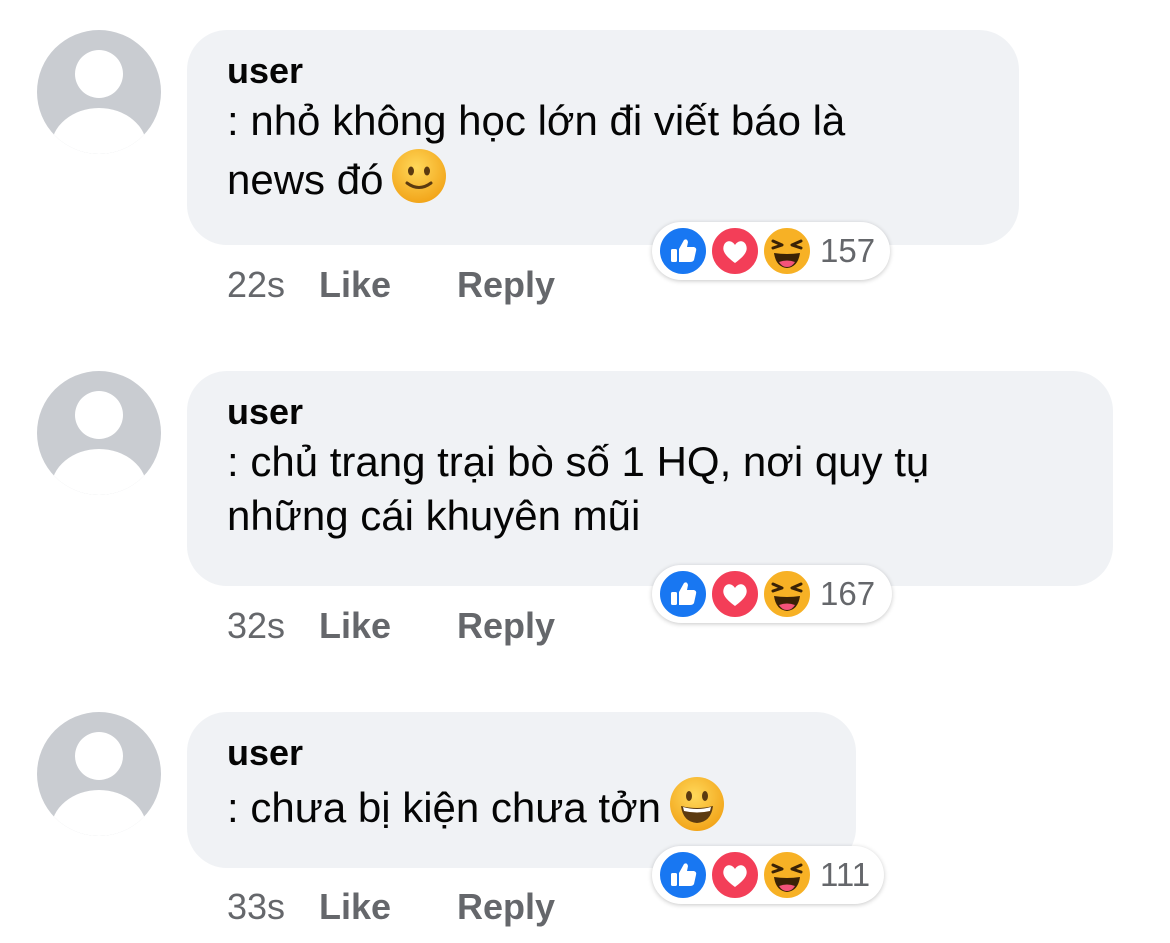  I want to click on comment-text-line: : chủ trang trại bò số 1 HQ, nơi quy tụ, so click(578, 461).